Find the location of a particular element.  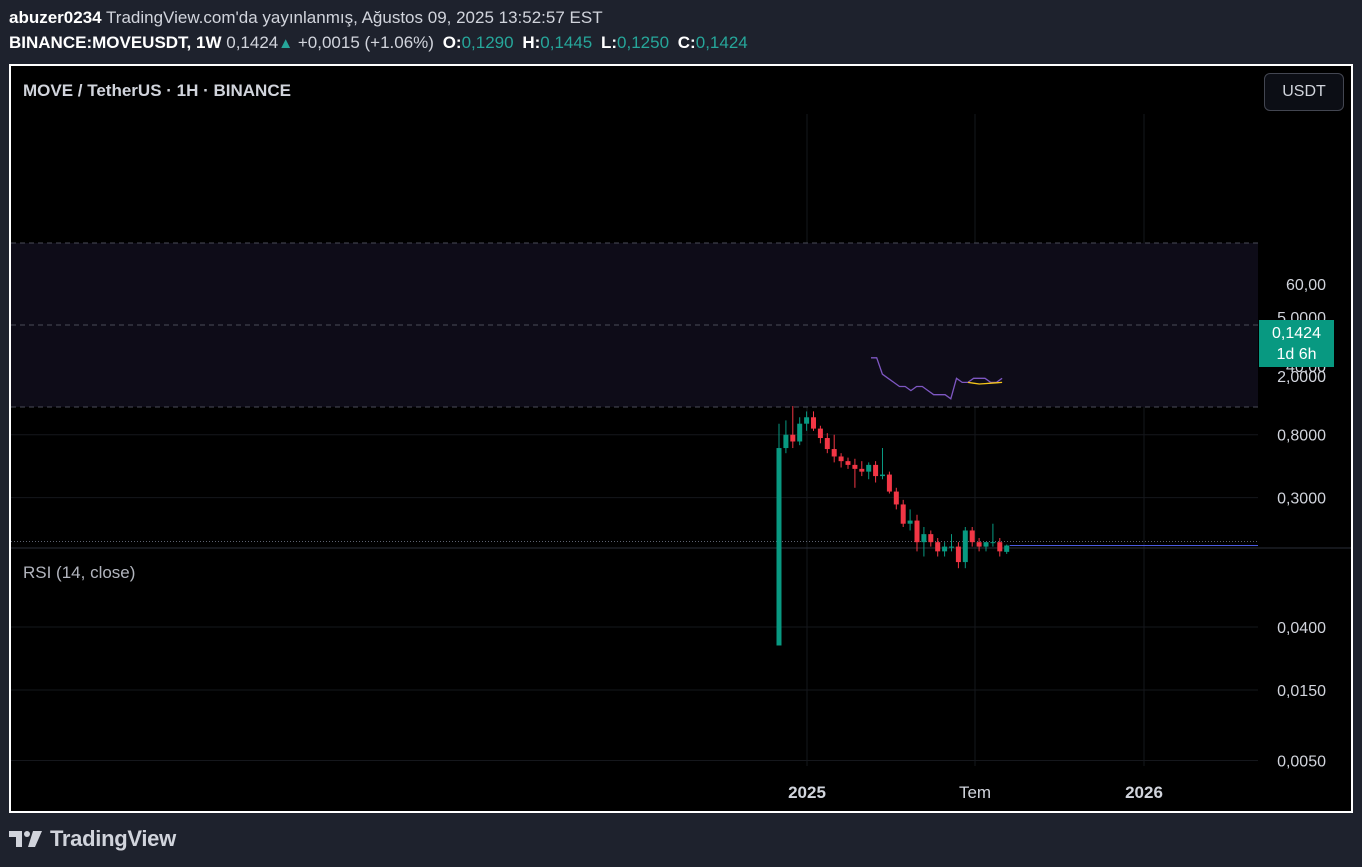

brand-name: TradingView is located at coordinates (113, 838).